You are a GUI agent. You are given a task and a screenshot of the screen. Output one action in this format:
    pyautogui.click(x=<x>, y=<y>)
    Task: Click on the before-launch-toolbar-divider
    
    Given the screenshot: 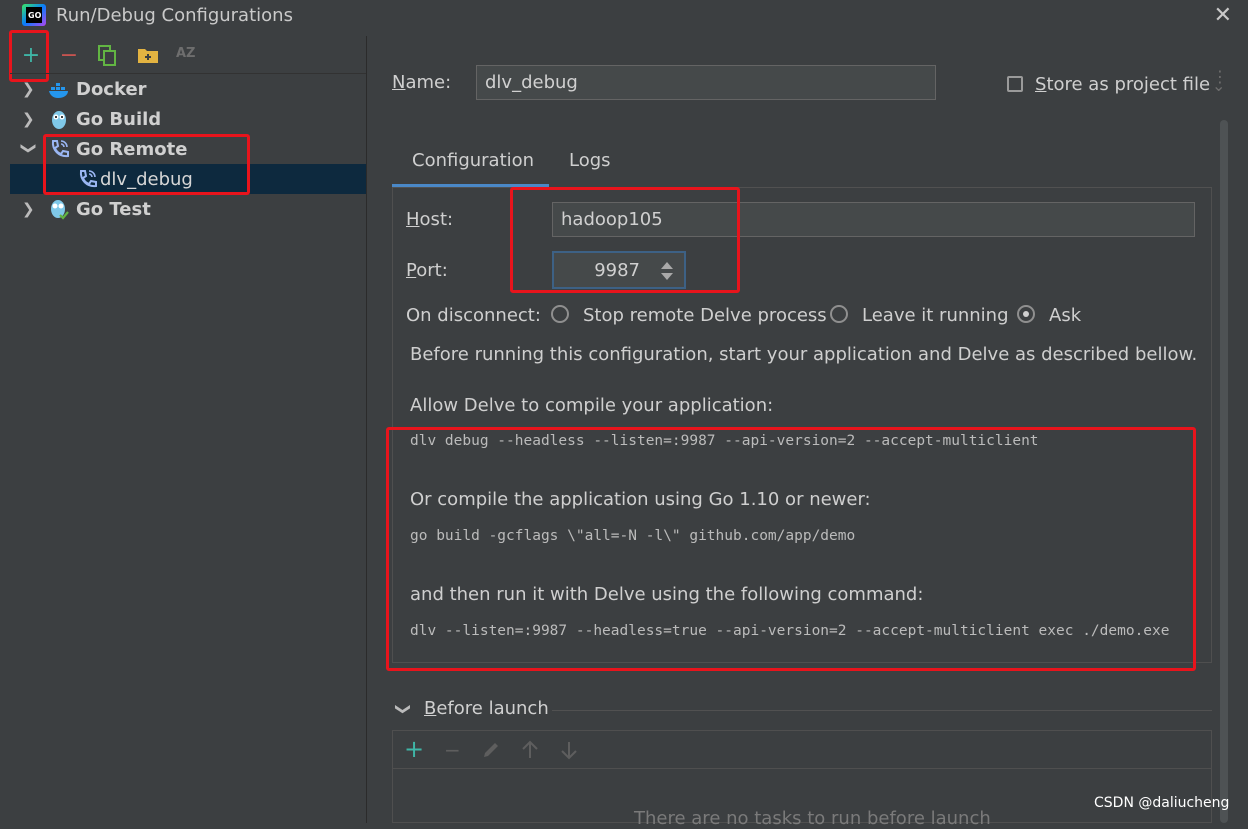 What is the action you would take?
    pyautogui.click(x=802, y=768)
    